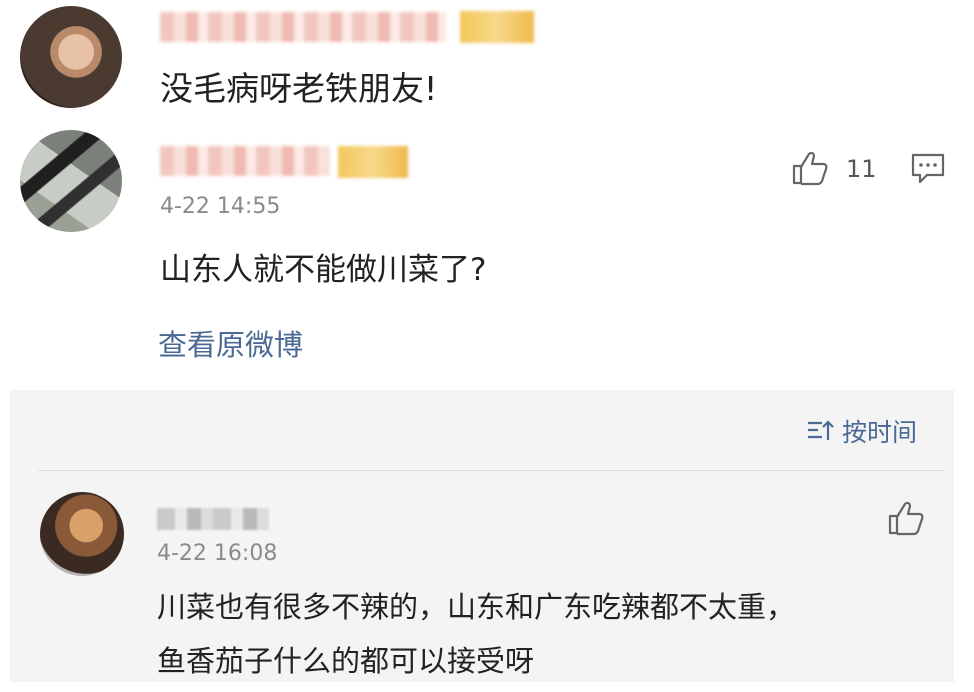 This screenshot has width=974, height=692. What do you see at coordinates (928, 169) in the screenshot?
I see `comment-icon` at bounding box center [928, 169].